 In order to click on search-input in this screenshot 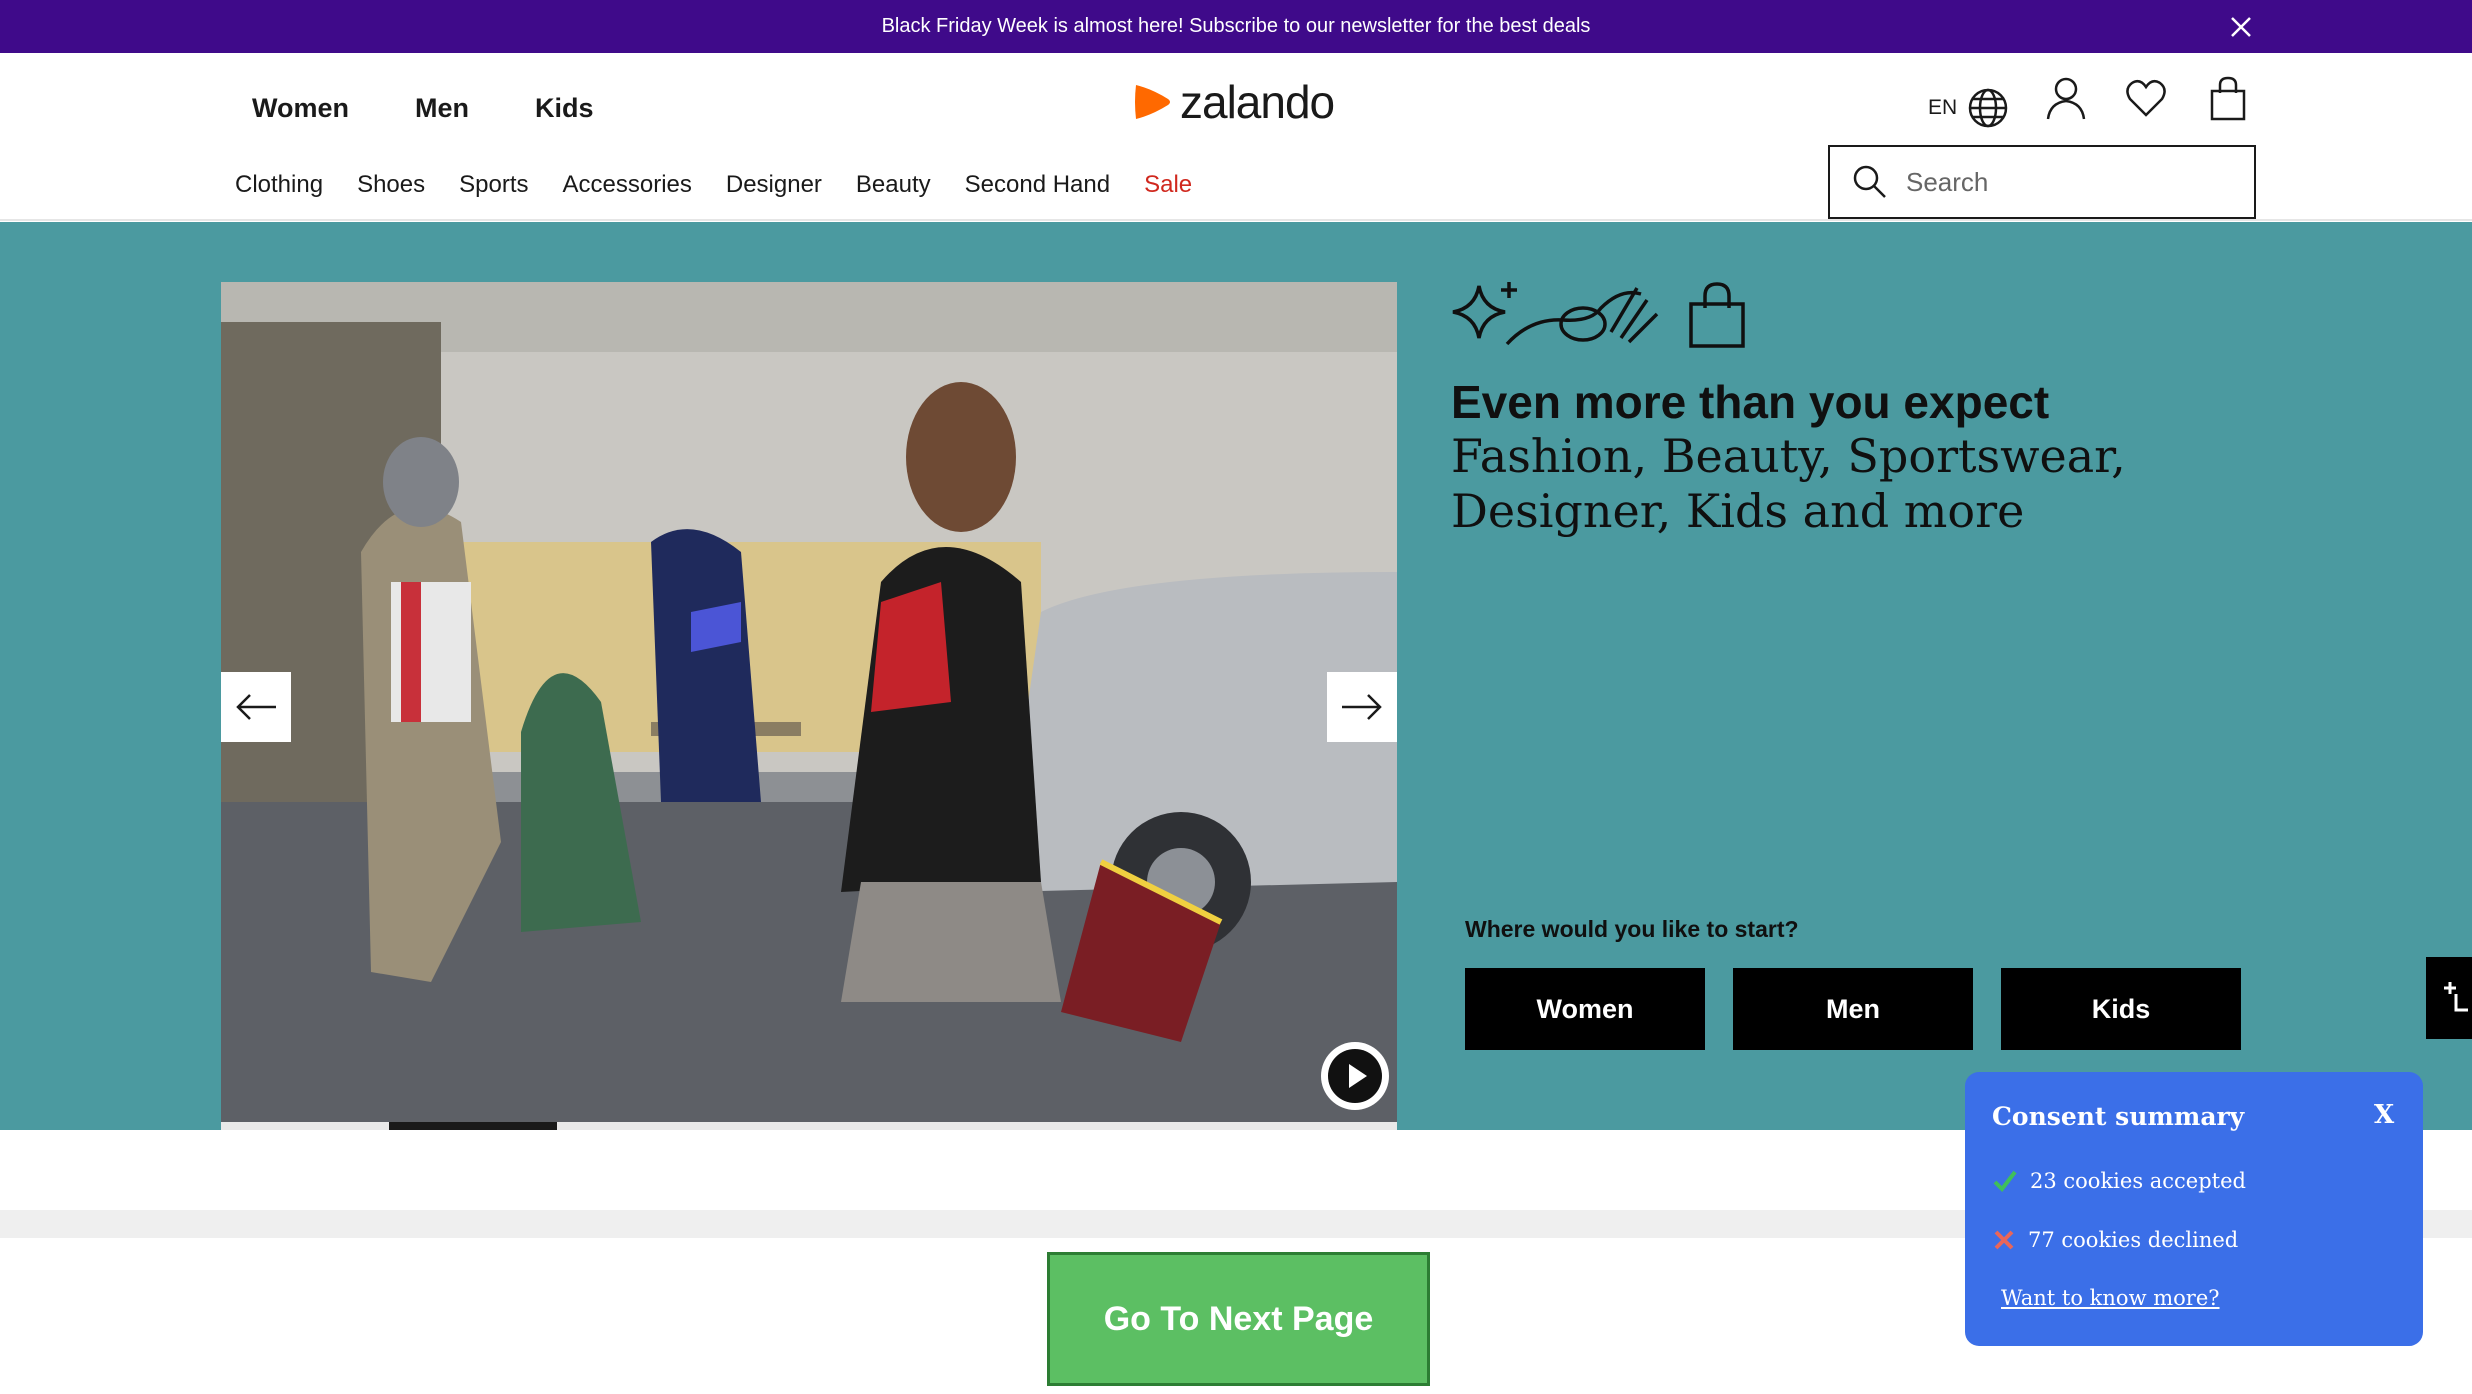, I will do `click(2066, 182)`.